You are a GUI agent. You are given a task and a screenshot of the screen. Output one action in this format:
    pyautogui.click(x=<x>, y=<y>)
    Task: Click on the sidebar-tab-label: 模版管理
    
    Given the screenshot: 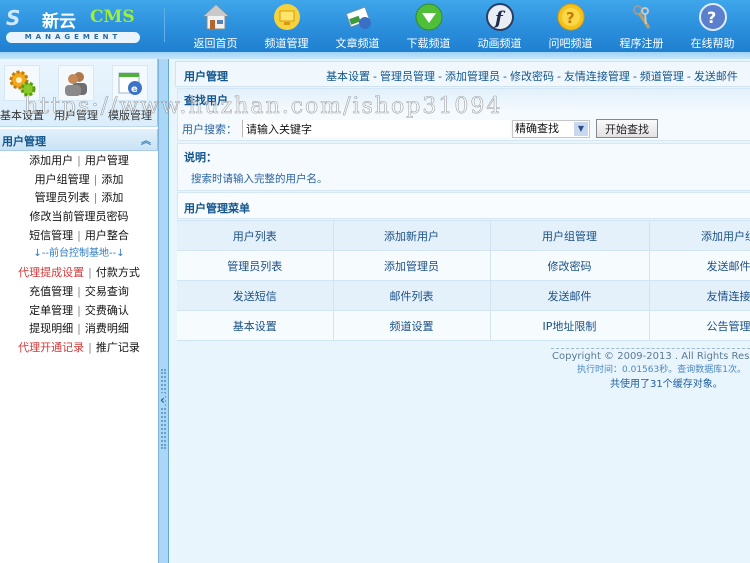 What is the action you would take?
    pyautogui.click(x=130, y=115)
    